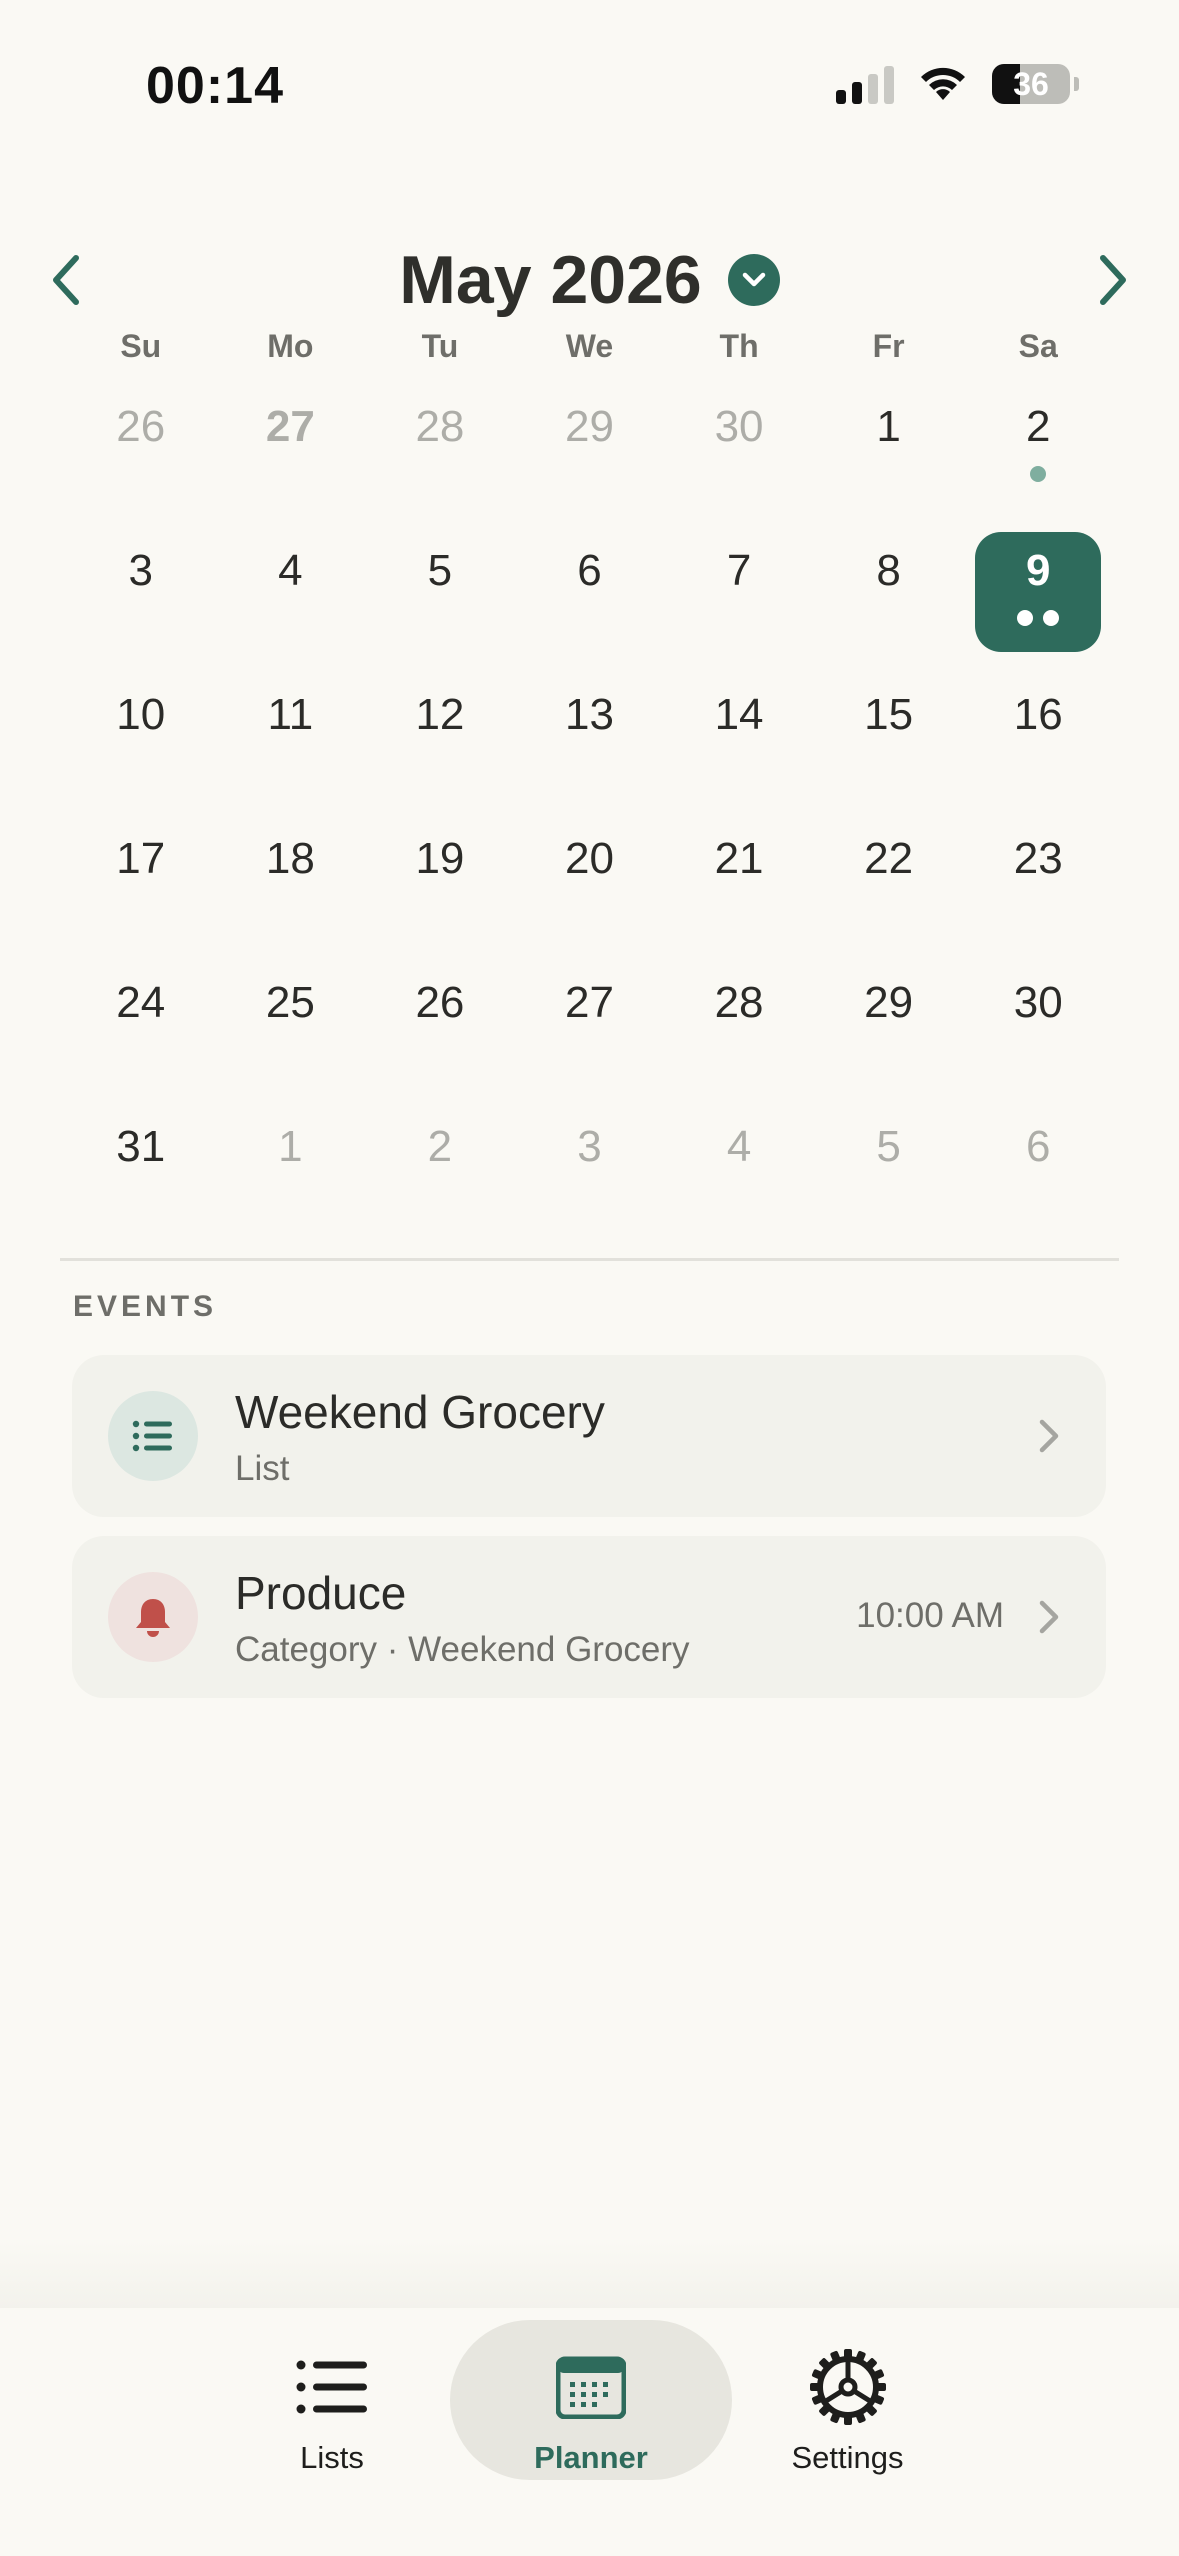 This screenshot has height=2556, width=1179. Describe the element at coordinates (739, 884) in the screenshot. I see `day-cell: 21` at that location.